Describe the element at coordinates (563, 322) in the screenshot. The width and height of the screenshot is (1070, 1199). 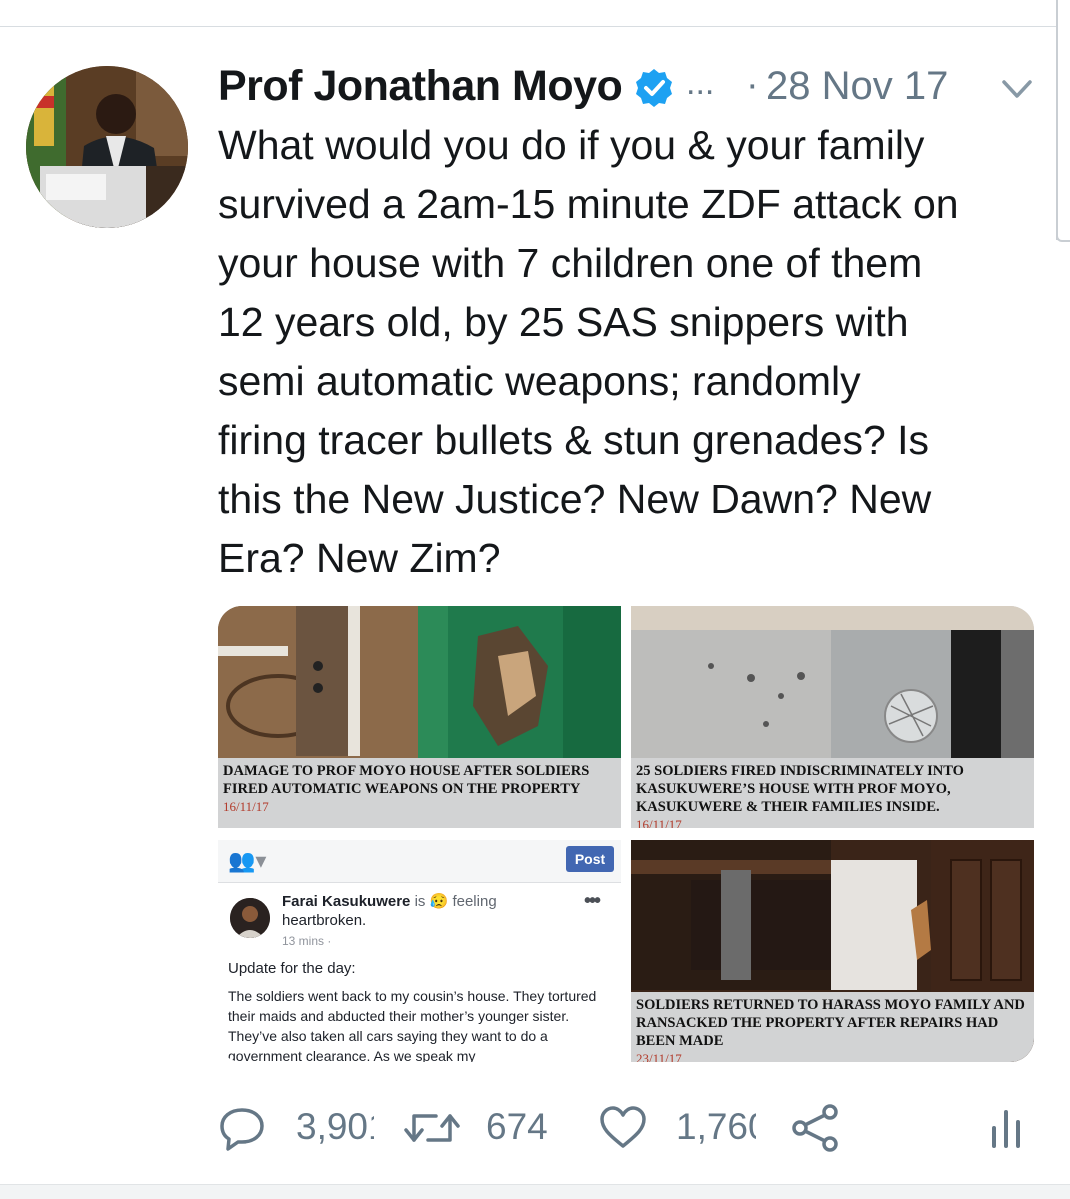
I see `tweet-text-line: 12 years old, by 25 SAS snippers with` at that location.